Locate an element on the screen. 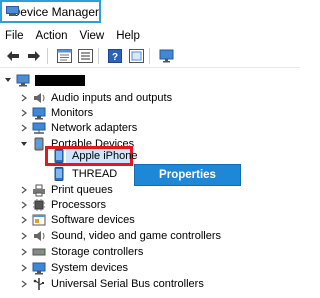 This screenshot has width=320, height=298. menu-view: View is located at coordinates (92, 36).